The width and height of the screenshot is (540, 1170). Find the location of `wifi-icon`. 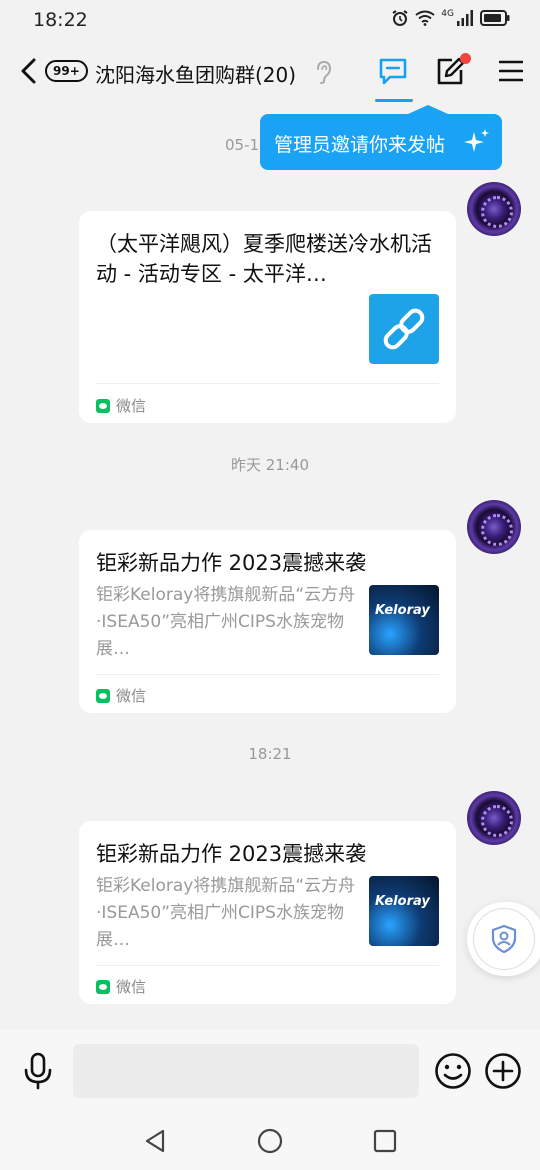

wifi-icon is located at coordinates (425, 18).